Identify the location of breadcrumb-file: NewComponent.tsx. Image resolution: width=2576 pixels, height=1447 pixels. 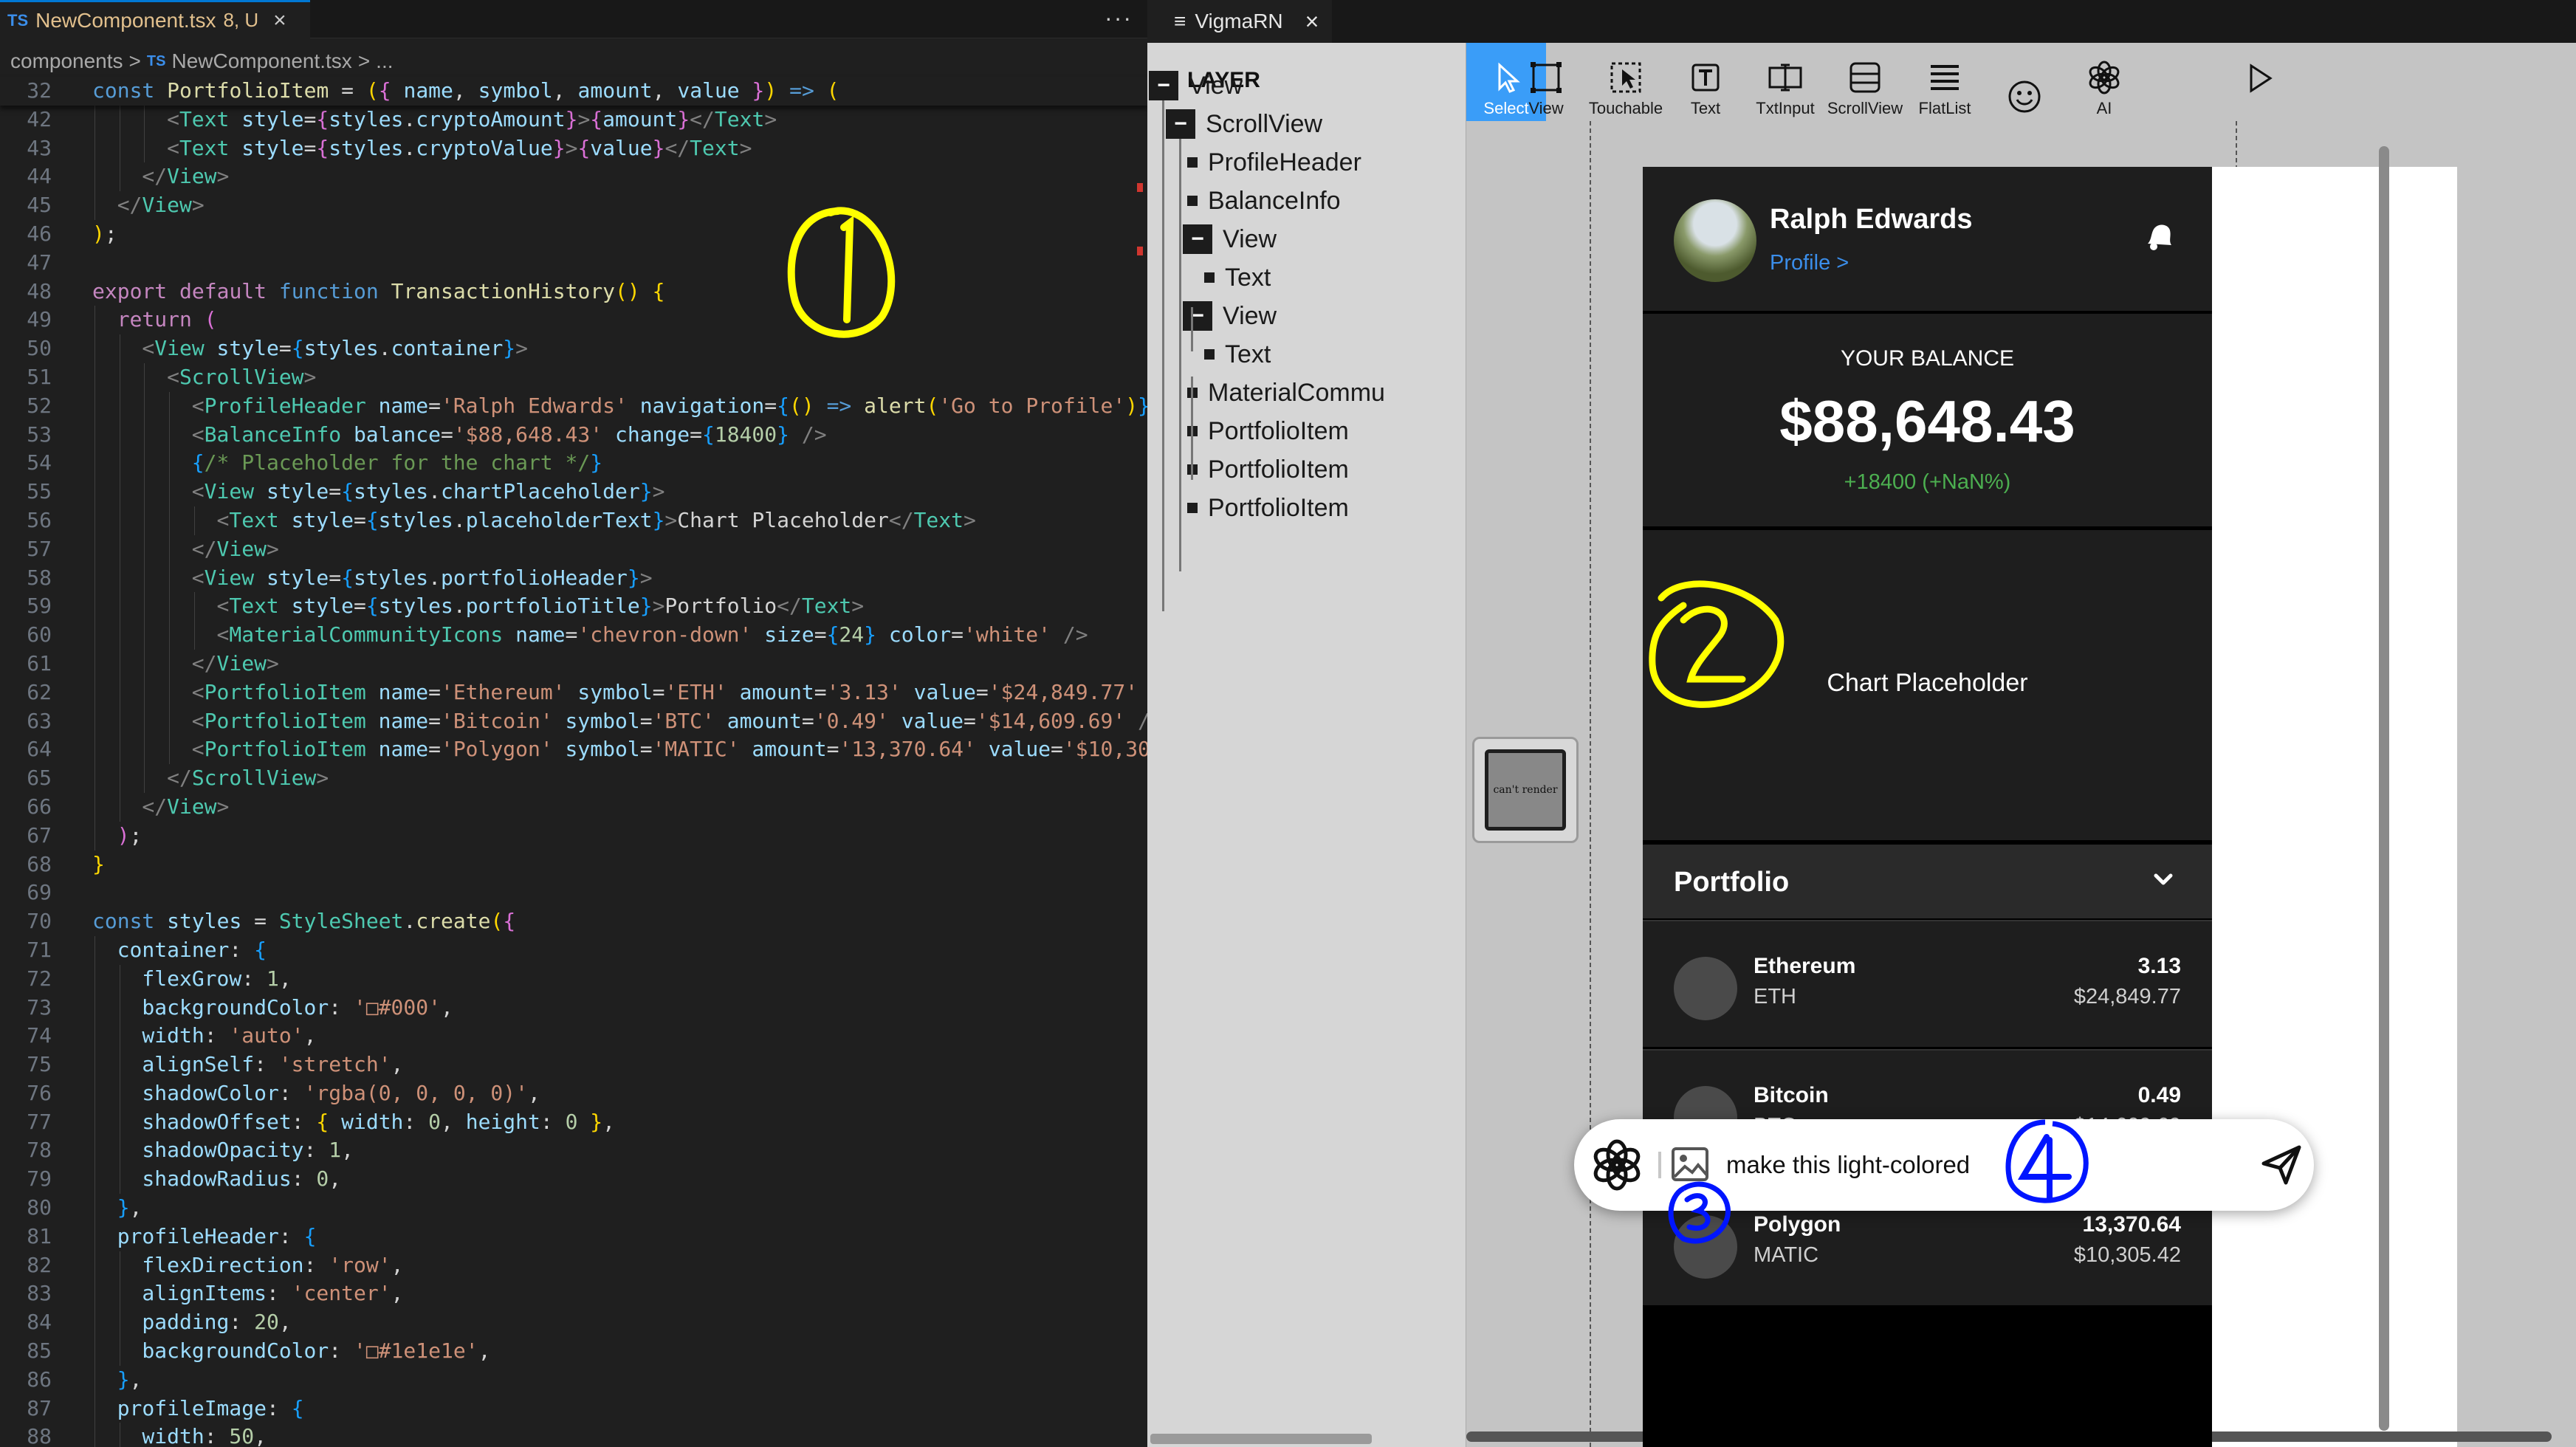
(261, 61).